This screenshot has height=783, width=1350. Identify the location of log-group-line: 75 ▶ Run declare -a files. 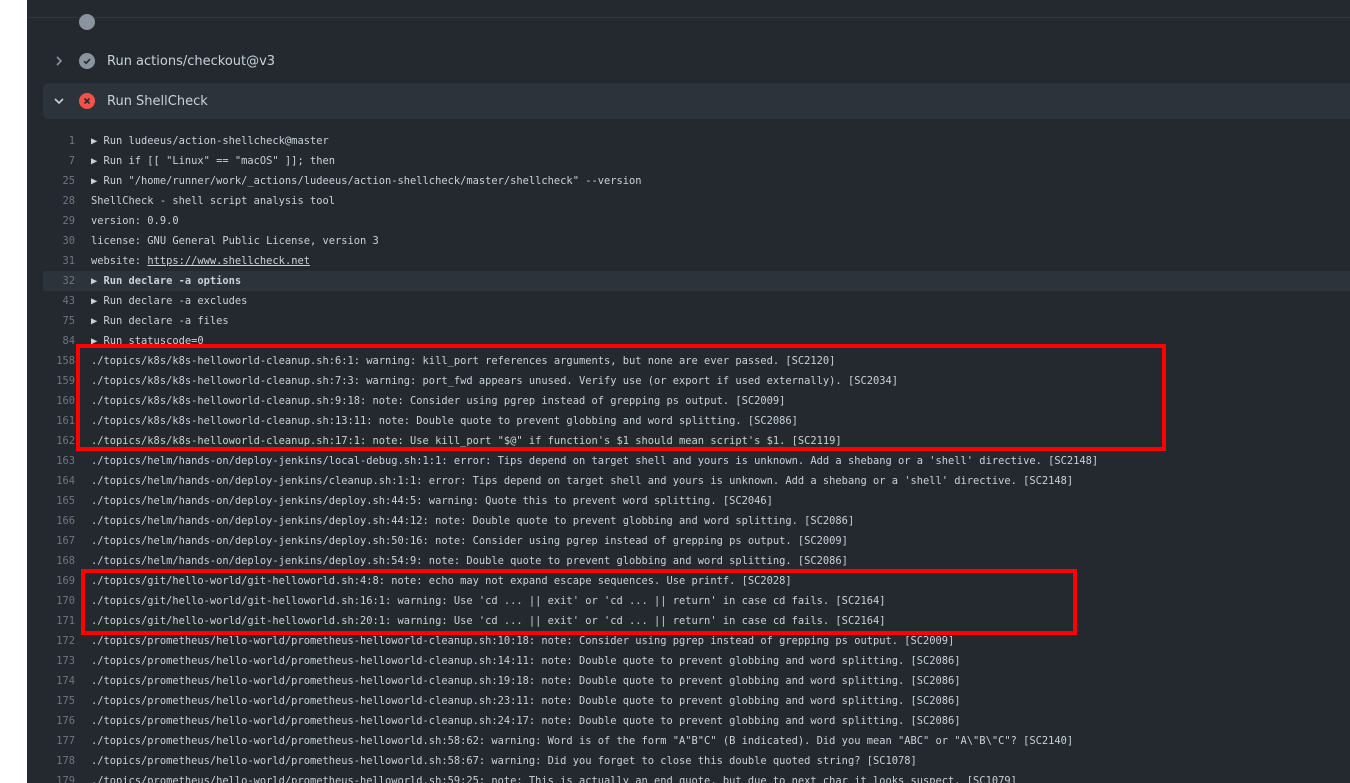
(696, 321).